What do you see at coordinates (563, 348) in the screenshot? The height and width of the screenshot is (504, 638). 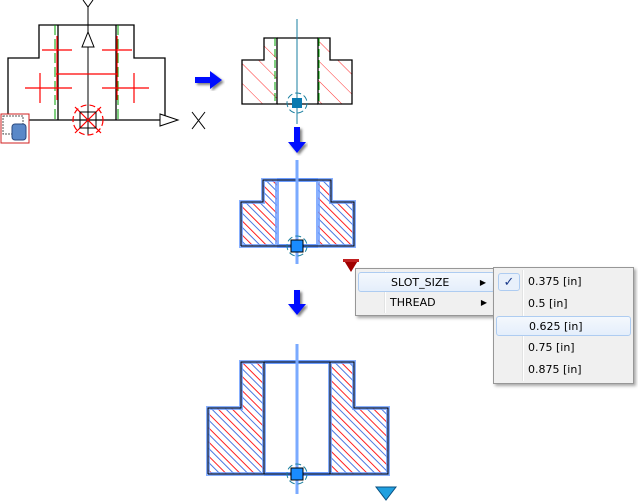 I see `submenu-item: 0.75 [in]` at bounding box center [563, 348].